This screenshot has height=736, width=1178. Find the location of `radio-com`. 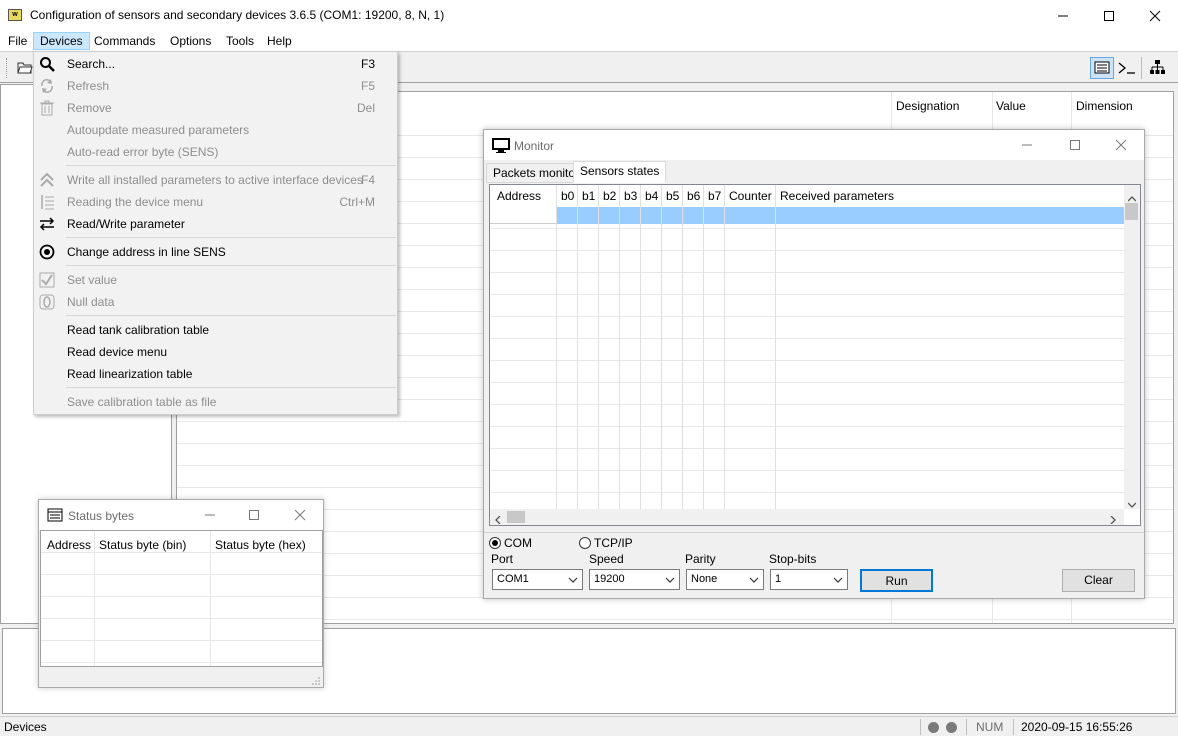

radio-com is located at coordinates (495, 543).